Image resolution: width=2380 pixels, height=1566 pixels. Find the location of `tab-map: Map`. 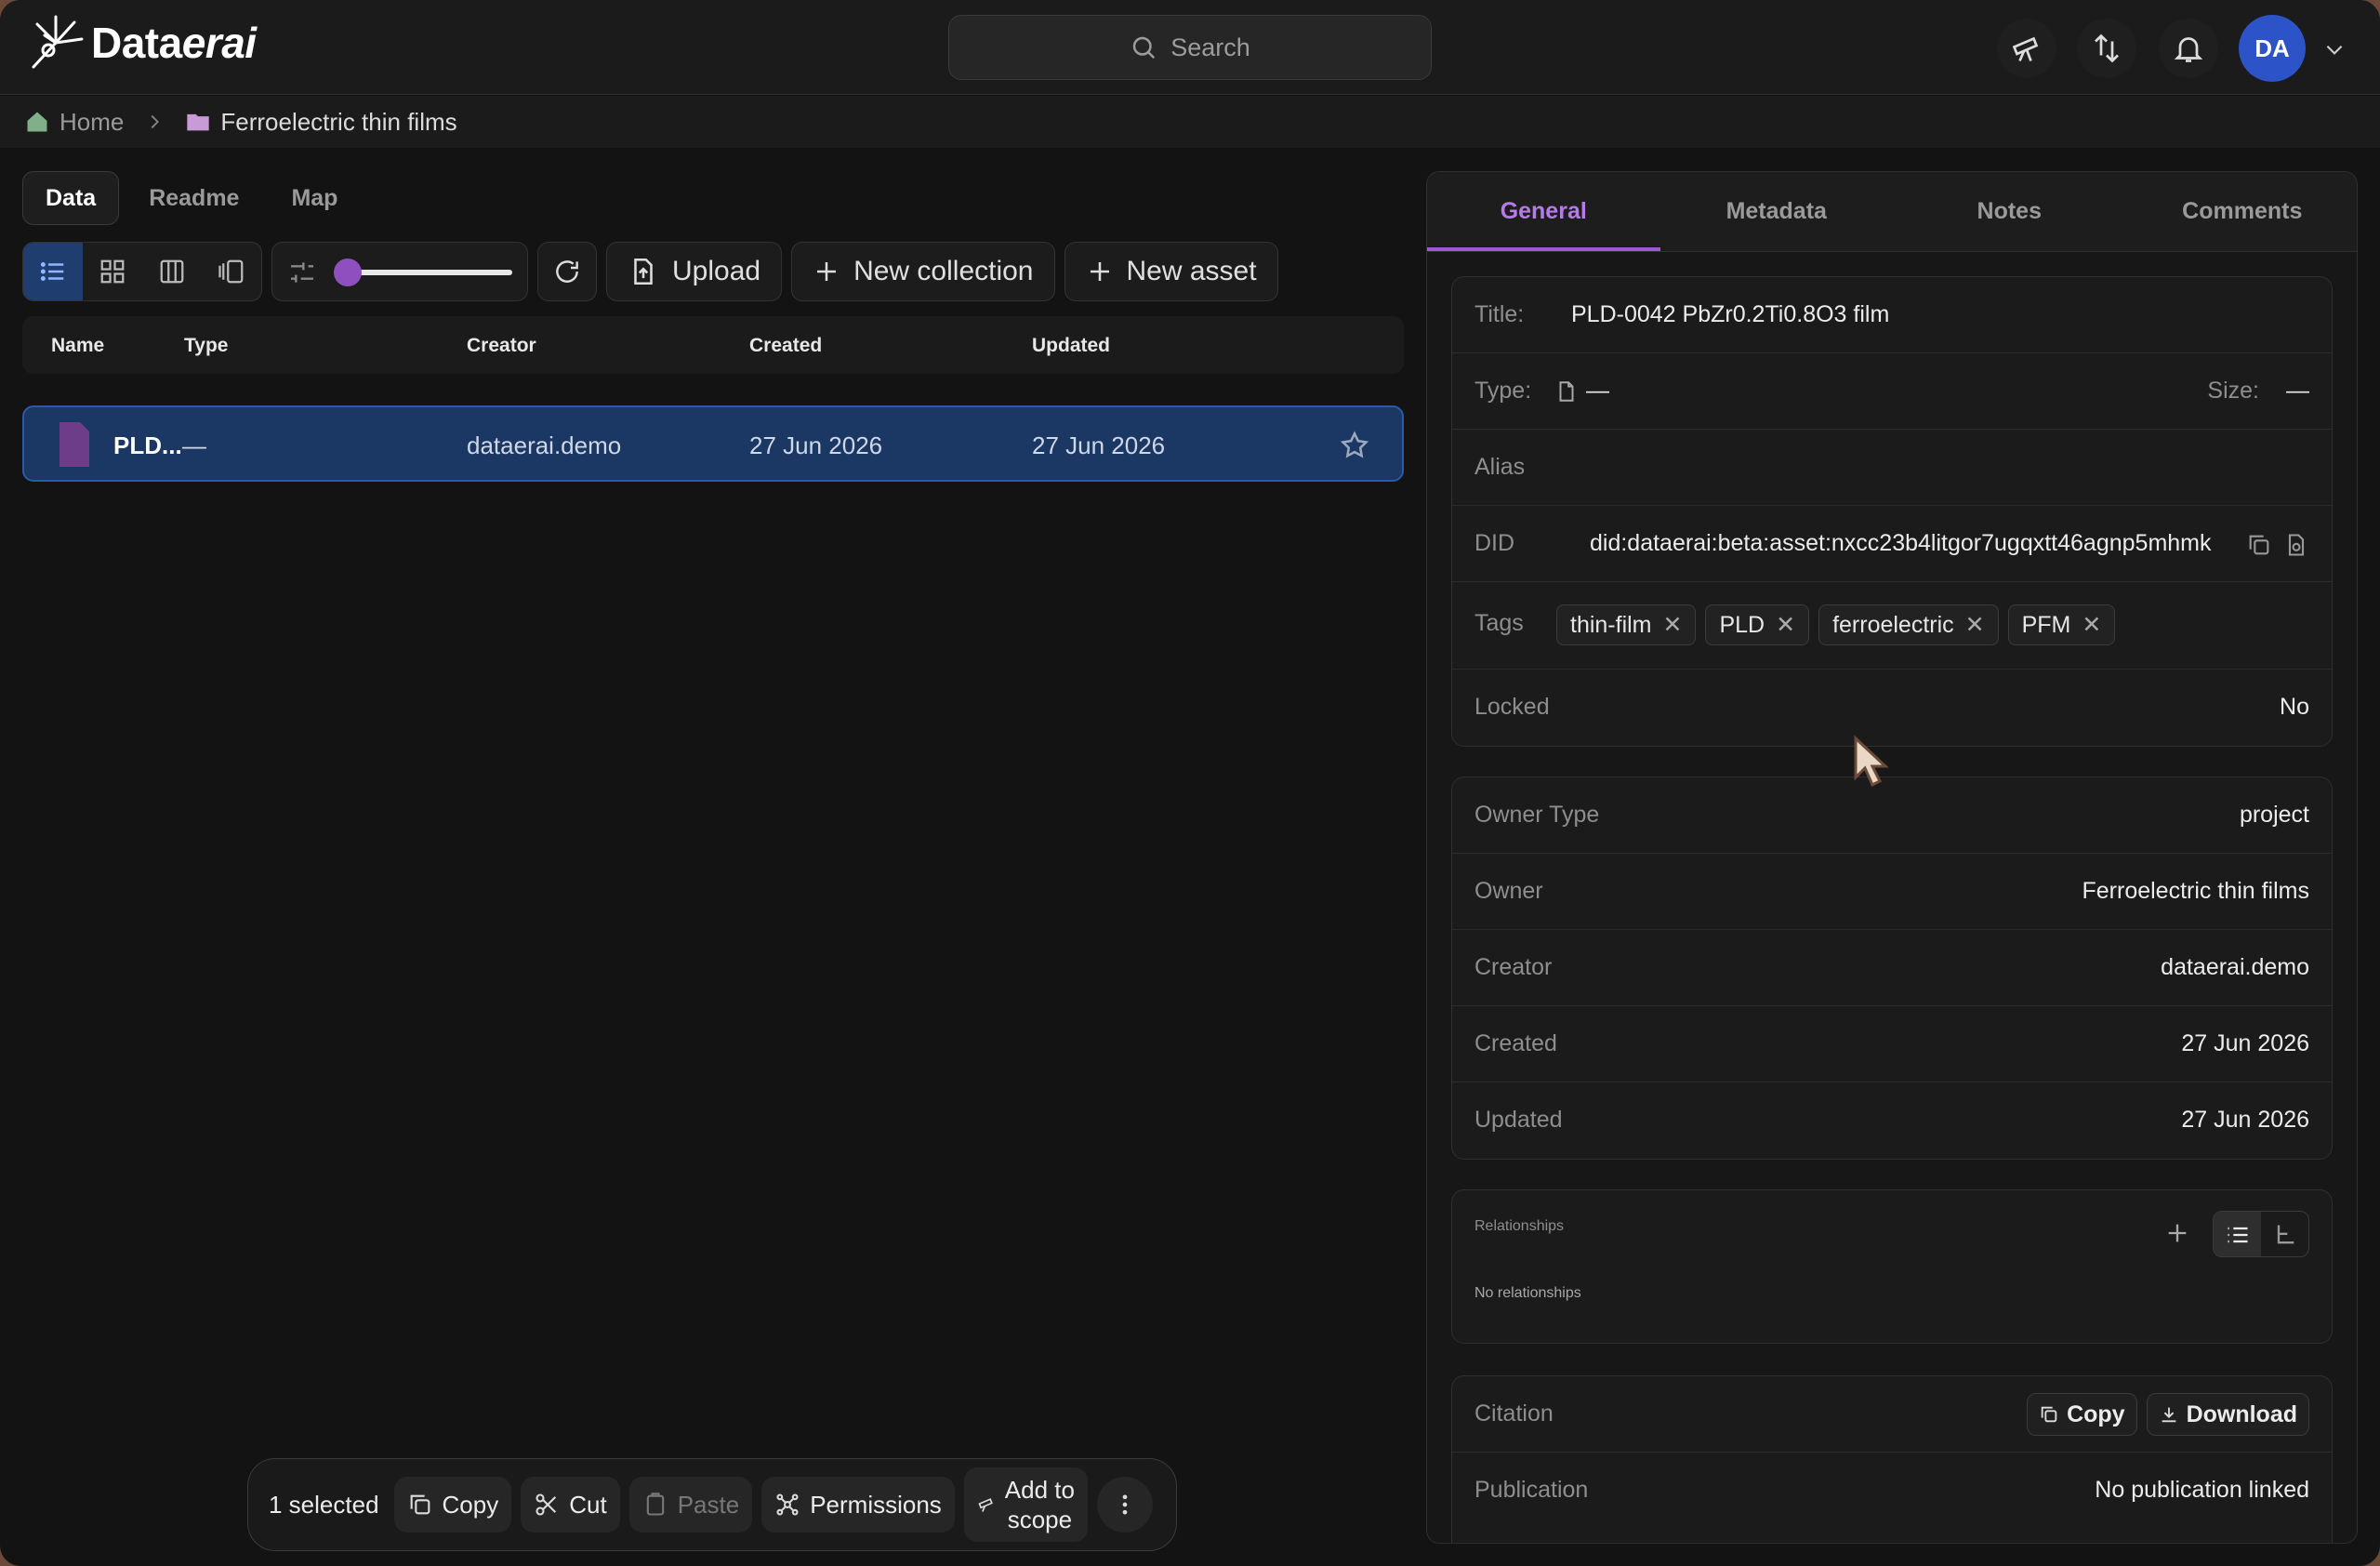

tab-map: Map is located at coordinates (314, 198).